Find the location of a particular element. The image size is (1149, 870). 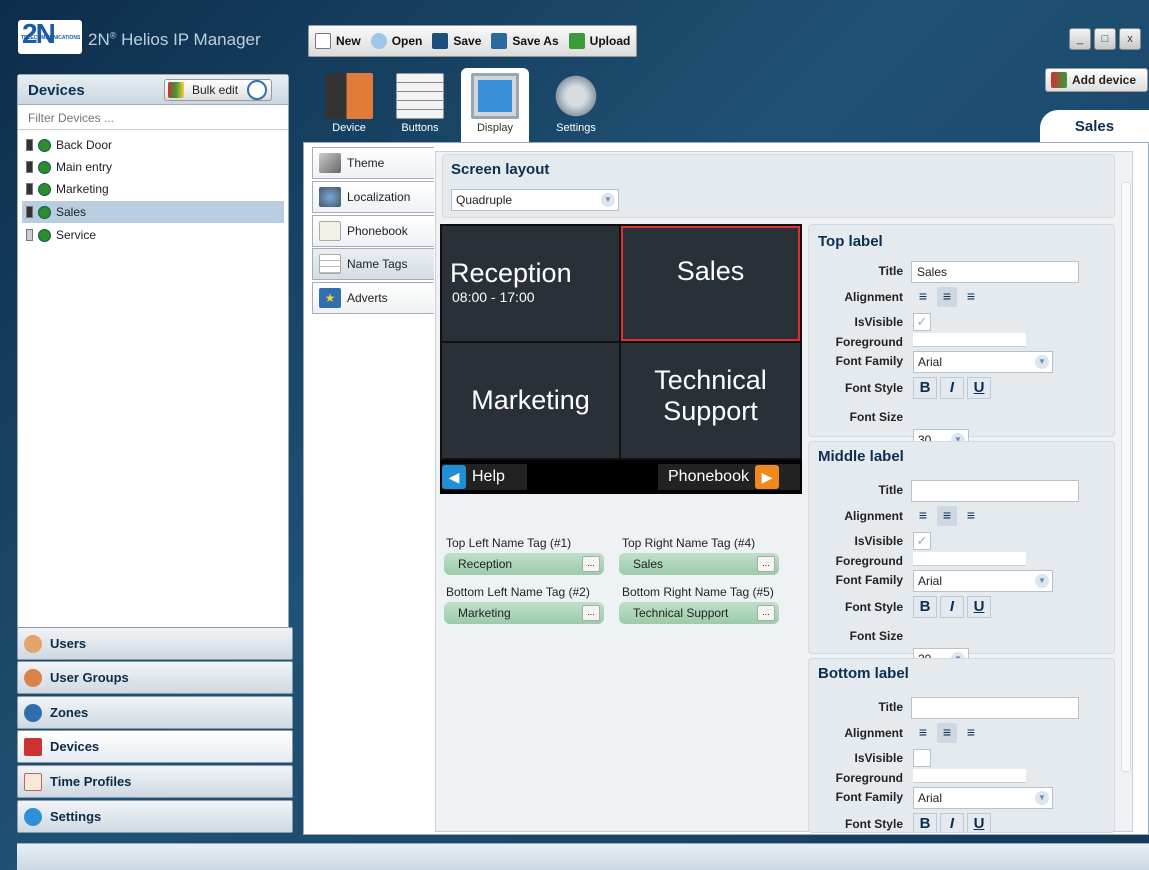

phonebook-button: Phonebook ▶ is located at coordinates (729, 477).